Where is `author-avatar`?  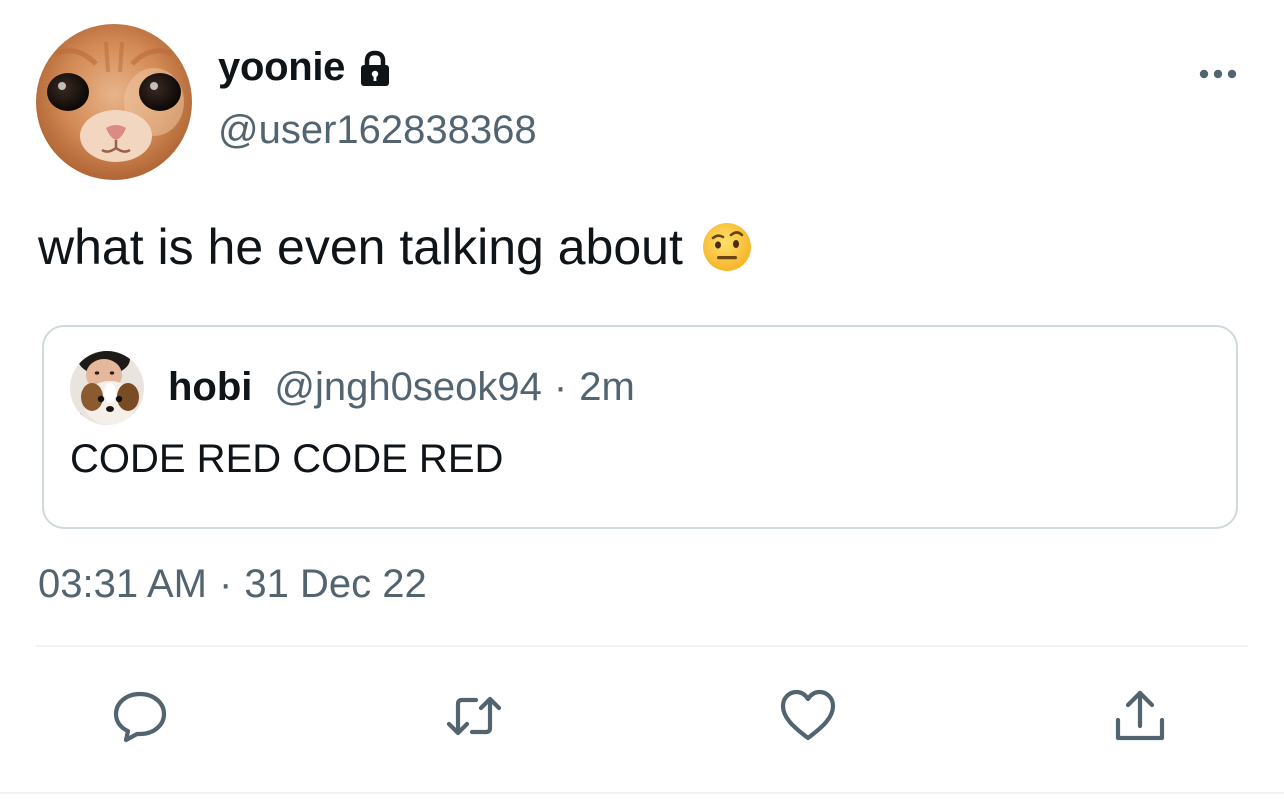 author-avatar is located at coordinates (114, 102).